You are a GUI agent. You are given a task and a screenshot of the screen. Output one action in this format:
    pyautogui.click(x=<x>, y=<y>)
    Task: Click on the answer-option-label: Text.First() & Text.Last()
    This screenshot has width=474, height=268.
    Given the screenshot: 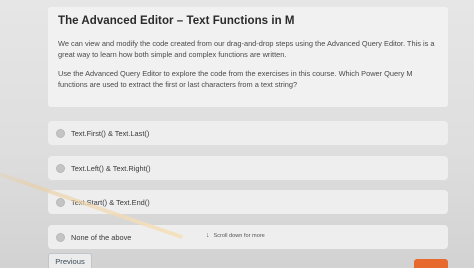 What is the action you would take?
    pyautogui.click(x=110, y=133)
    